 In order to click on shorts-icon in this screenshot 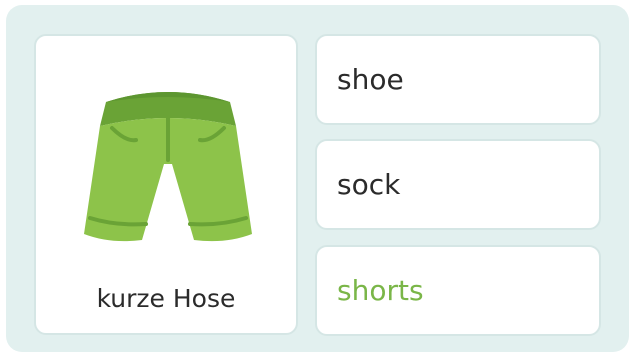, I will do `click(168, 167)`.